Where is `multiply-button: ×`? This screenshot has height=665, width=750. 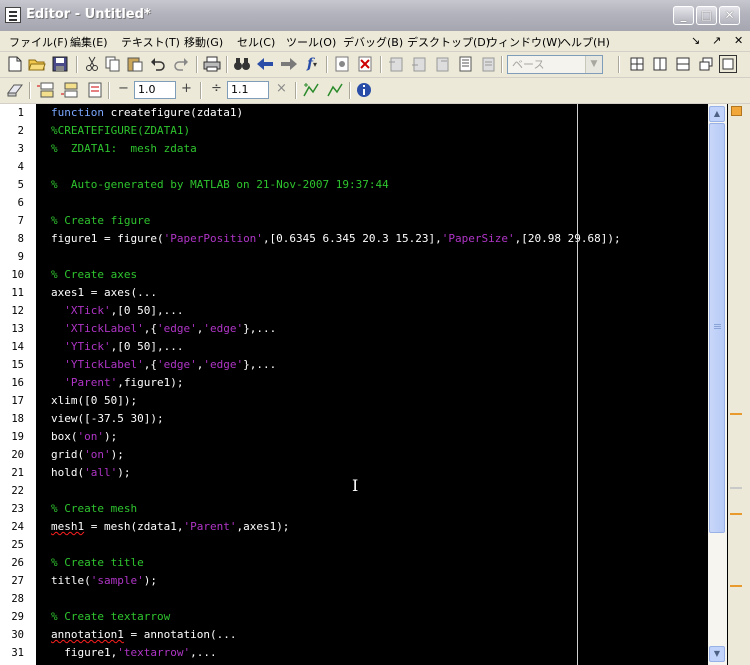
multiply-button: × is located at coordinates (281, 88).